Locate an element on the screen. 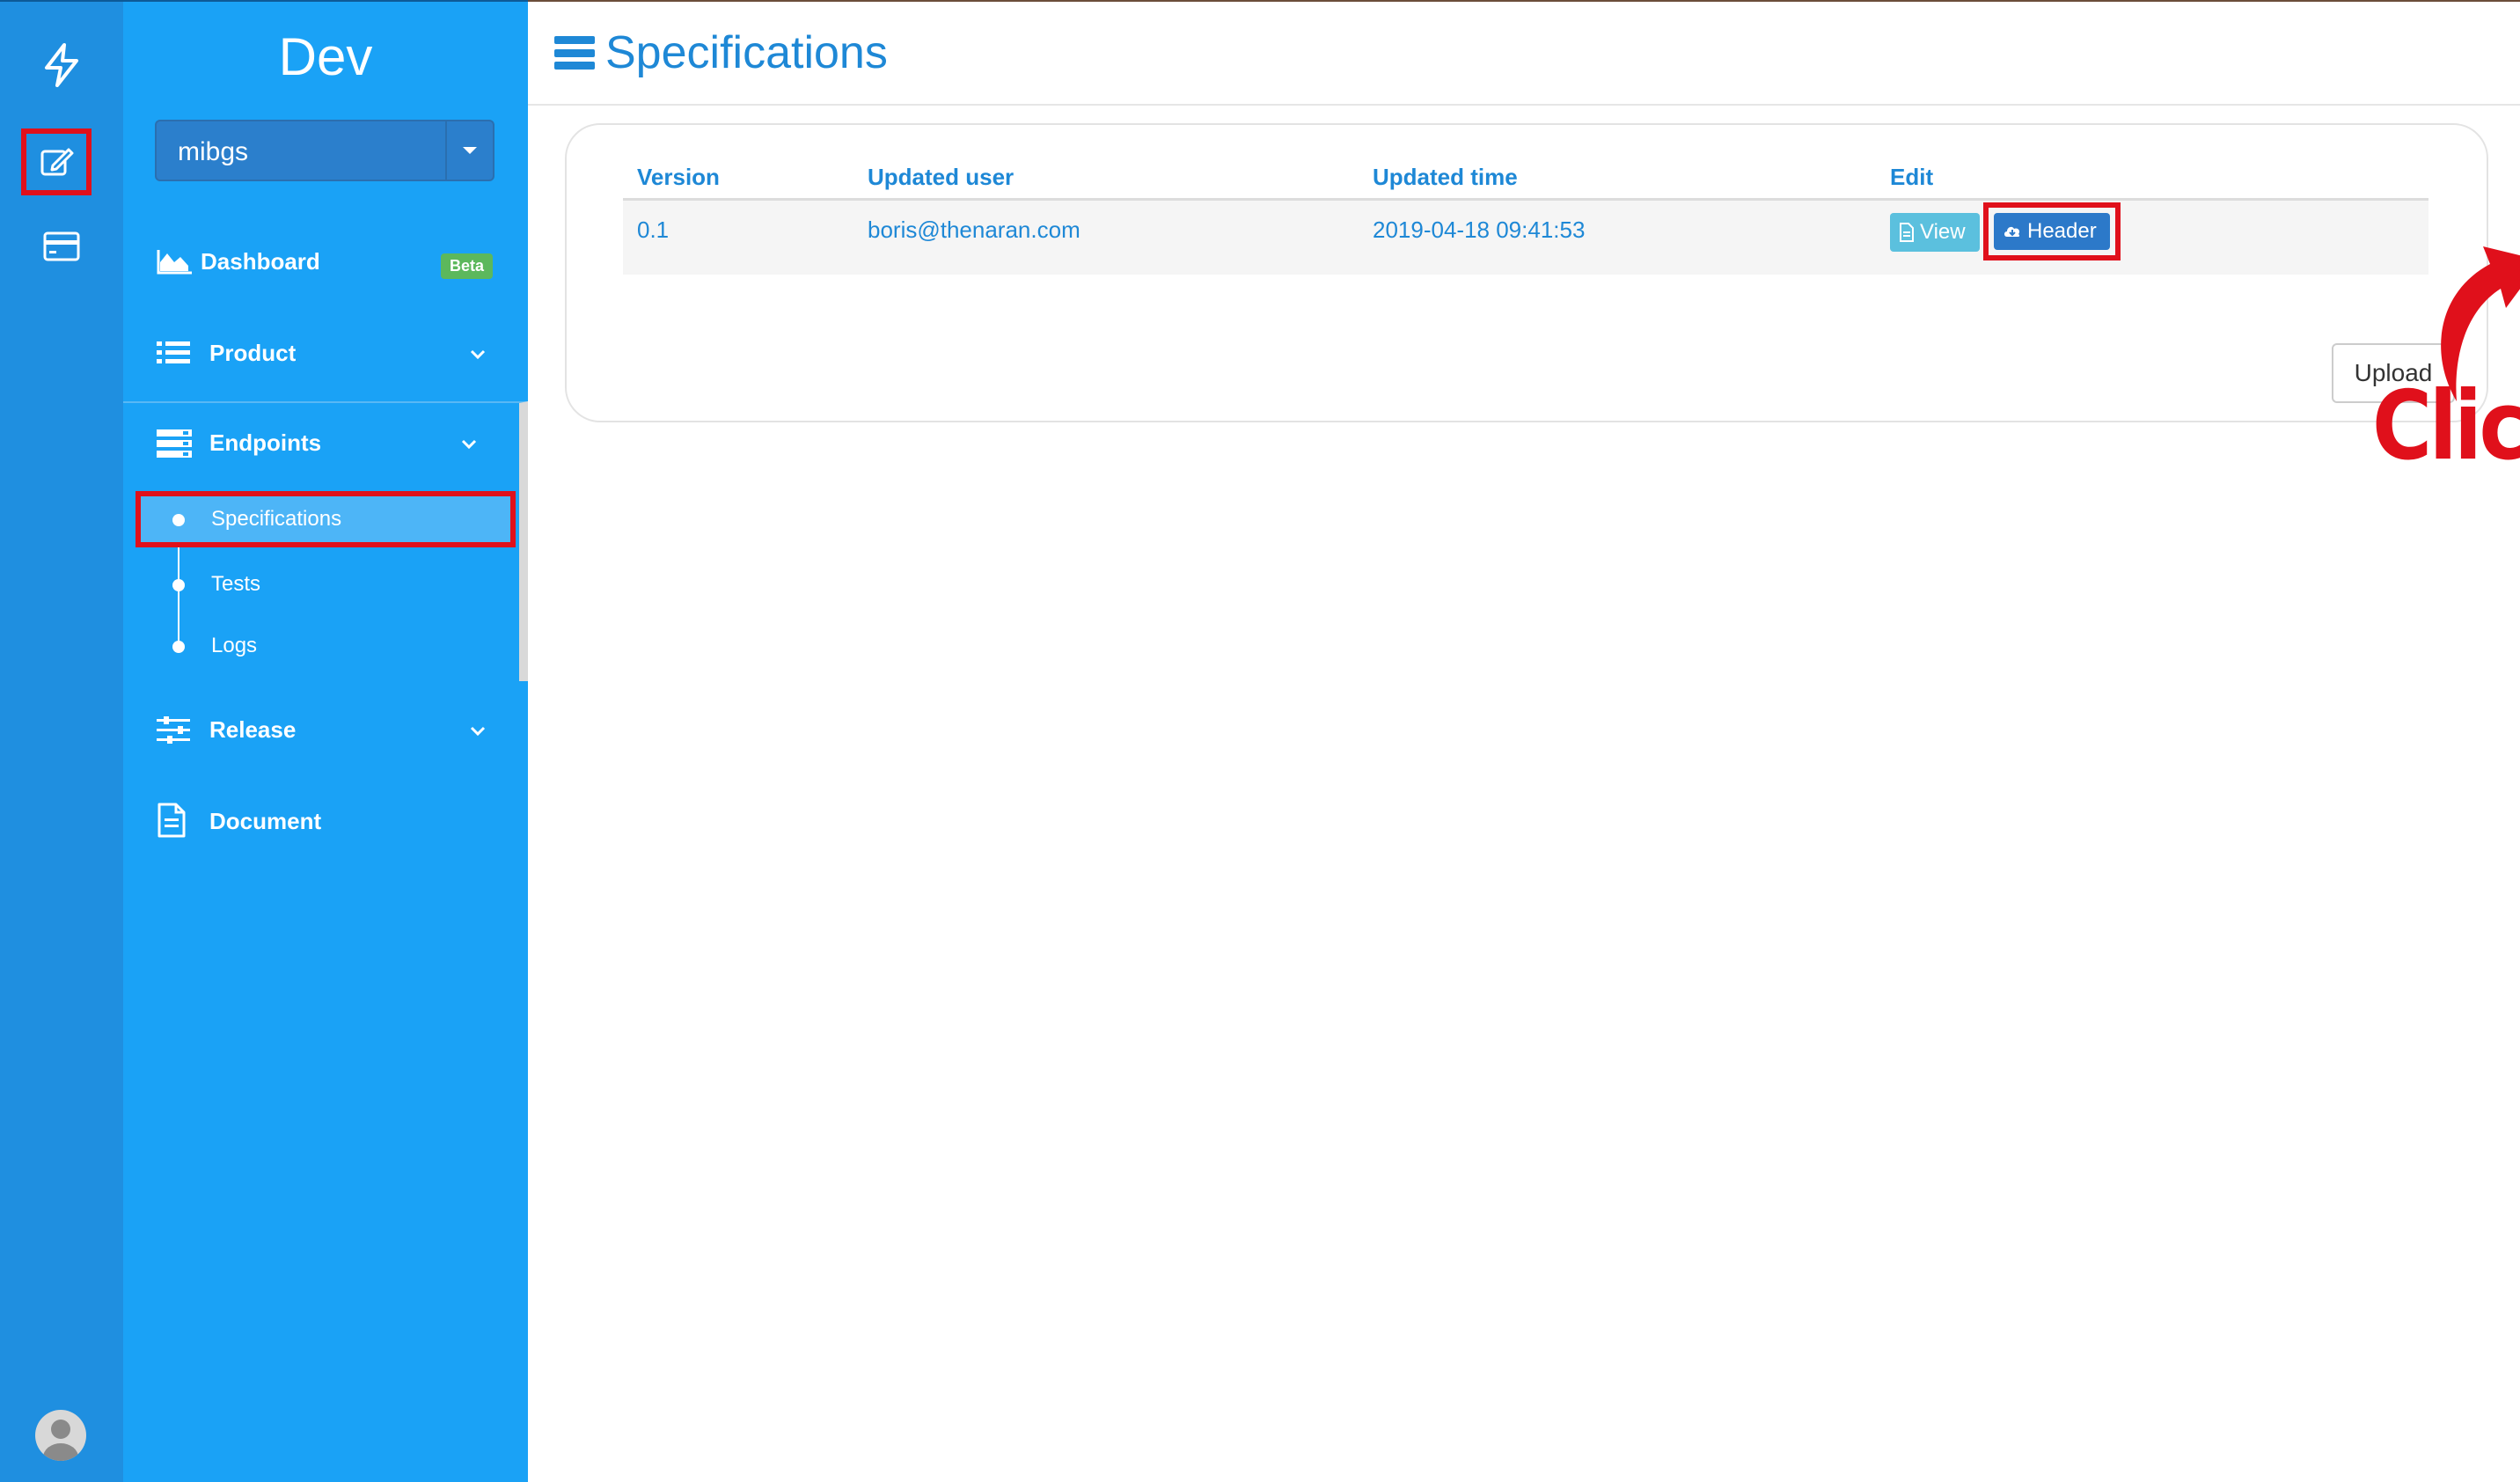 This screenshot has width=2520, height=1482. document-icon is located at coordinates (174, 820).